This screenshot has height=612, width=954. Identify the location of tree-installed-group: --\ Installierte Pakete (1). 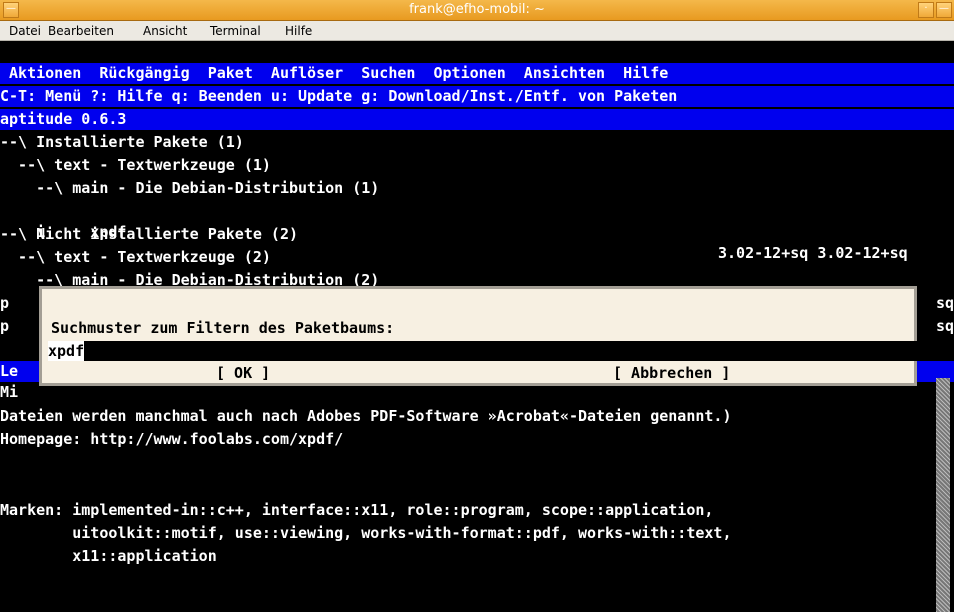
(122, 142).